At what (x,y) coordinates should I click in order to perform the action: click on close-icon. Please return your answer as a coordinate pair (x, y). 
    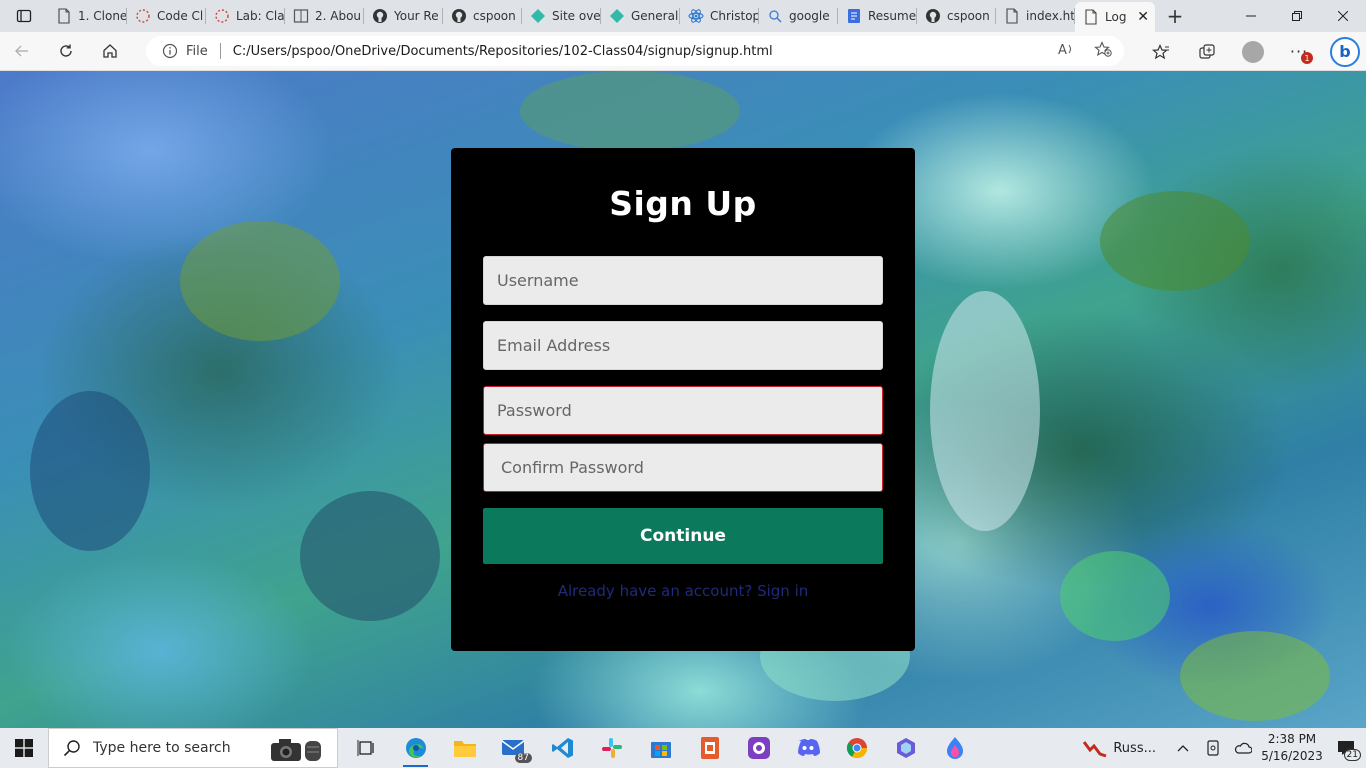
    Looking at the image, I should click on (1343, 16).